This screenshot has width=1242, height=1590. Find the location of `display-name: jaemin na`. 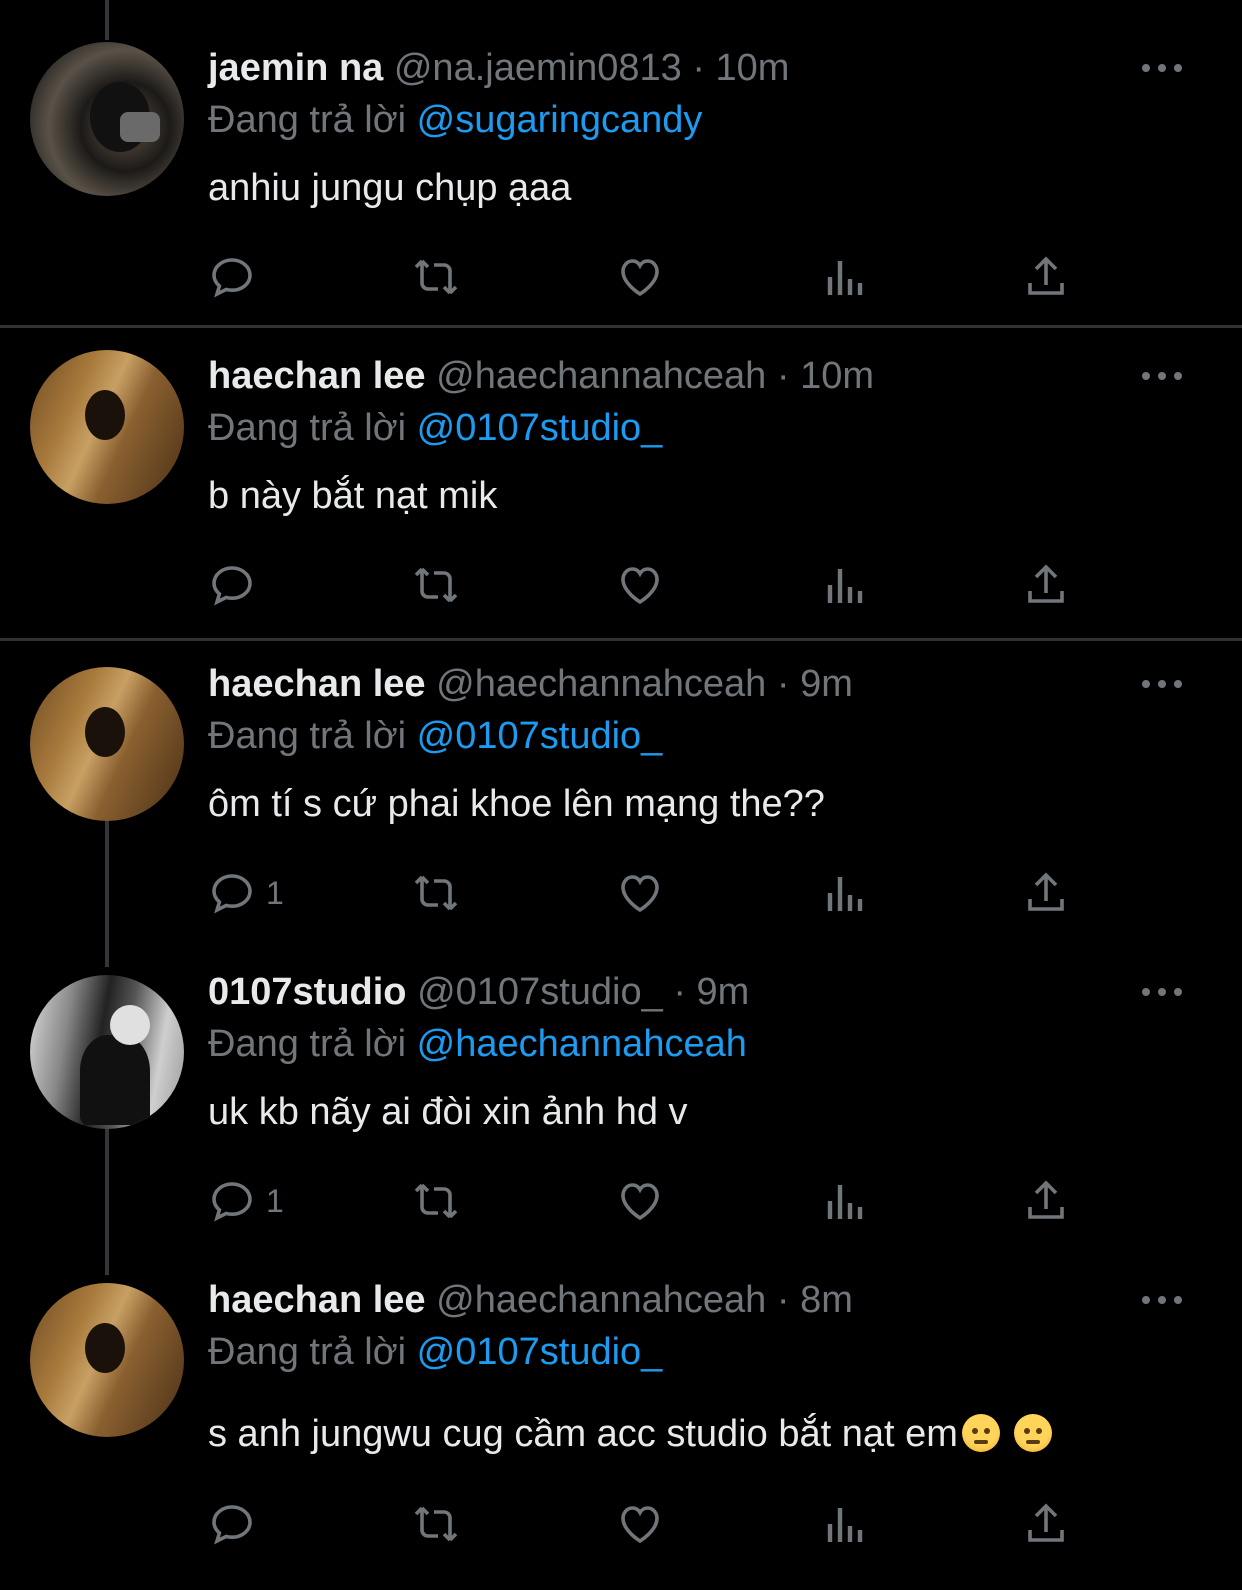

display-name: jaemin na is located at coordinates (295, 68).